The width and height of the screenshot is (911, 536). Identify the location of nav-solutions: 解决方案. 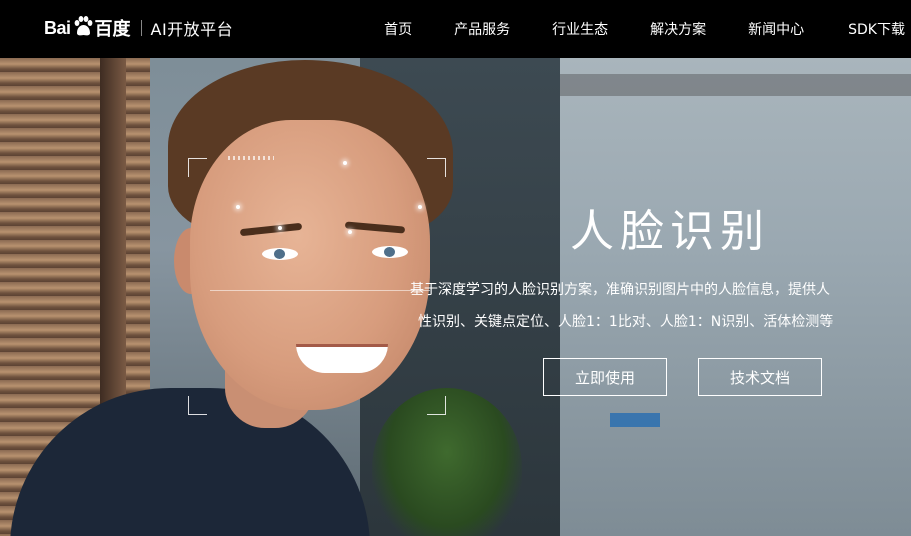
(678, 29).